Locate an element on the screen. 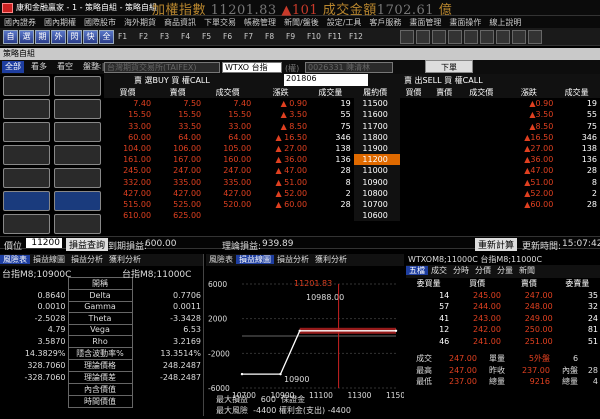  fkey-f10: F10 is located at coordinates (314, 36).